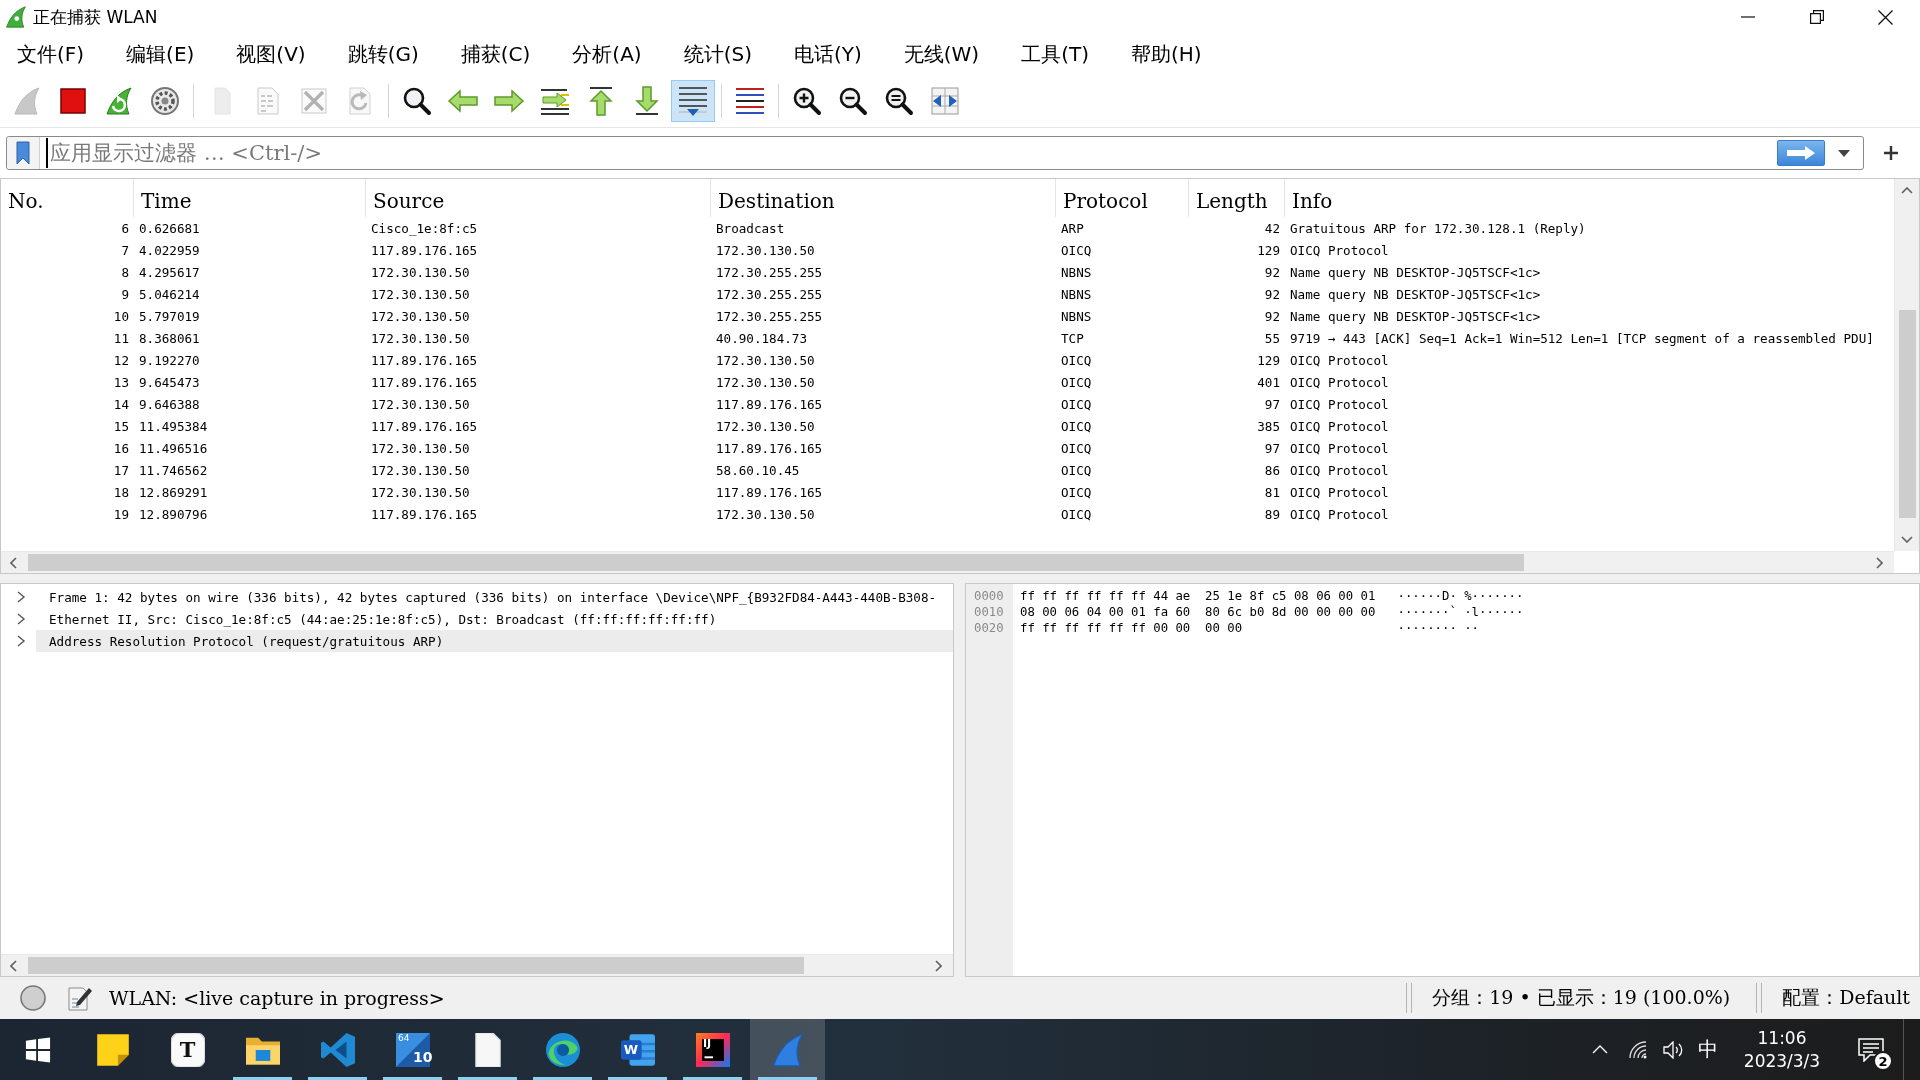 This screenshot has width=1920, height=1080. What do you see at coordinates (383, 54) in the screenshot?
I see `menu-item: 跳转(G)` at bounding box center [383, 54].